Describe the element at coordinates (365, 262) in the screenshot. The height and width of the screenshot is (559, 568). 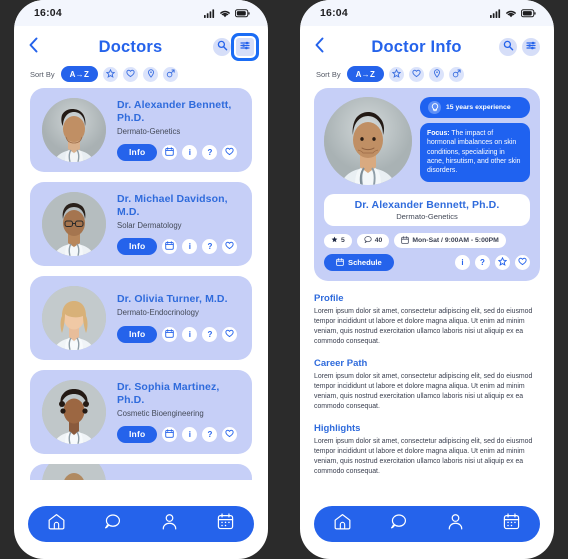
I see `schedule-label: Schedule` at that location.